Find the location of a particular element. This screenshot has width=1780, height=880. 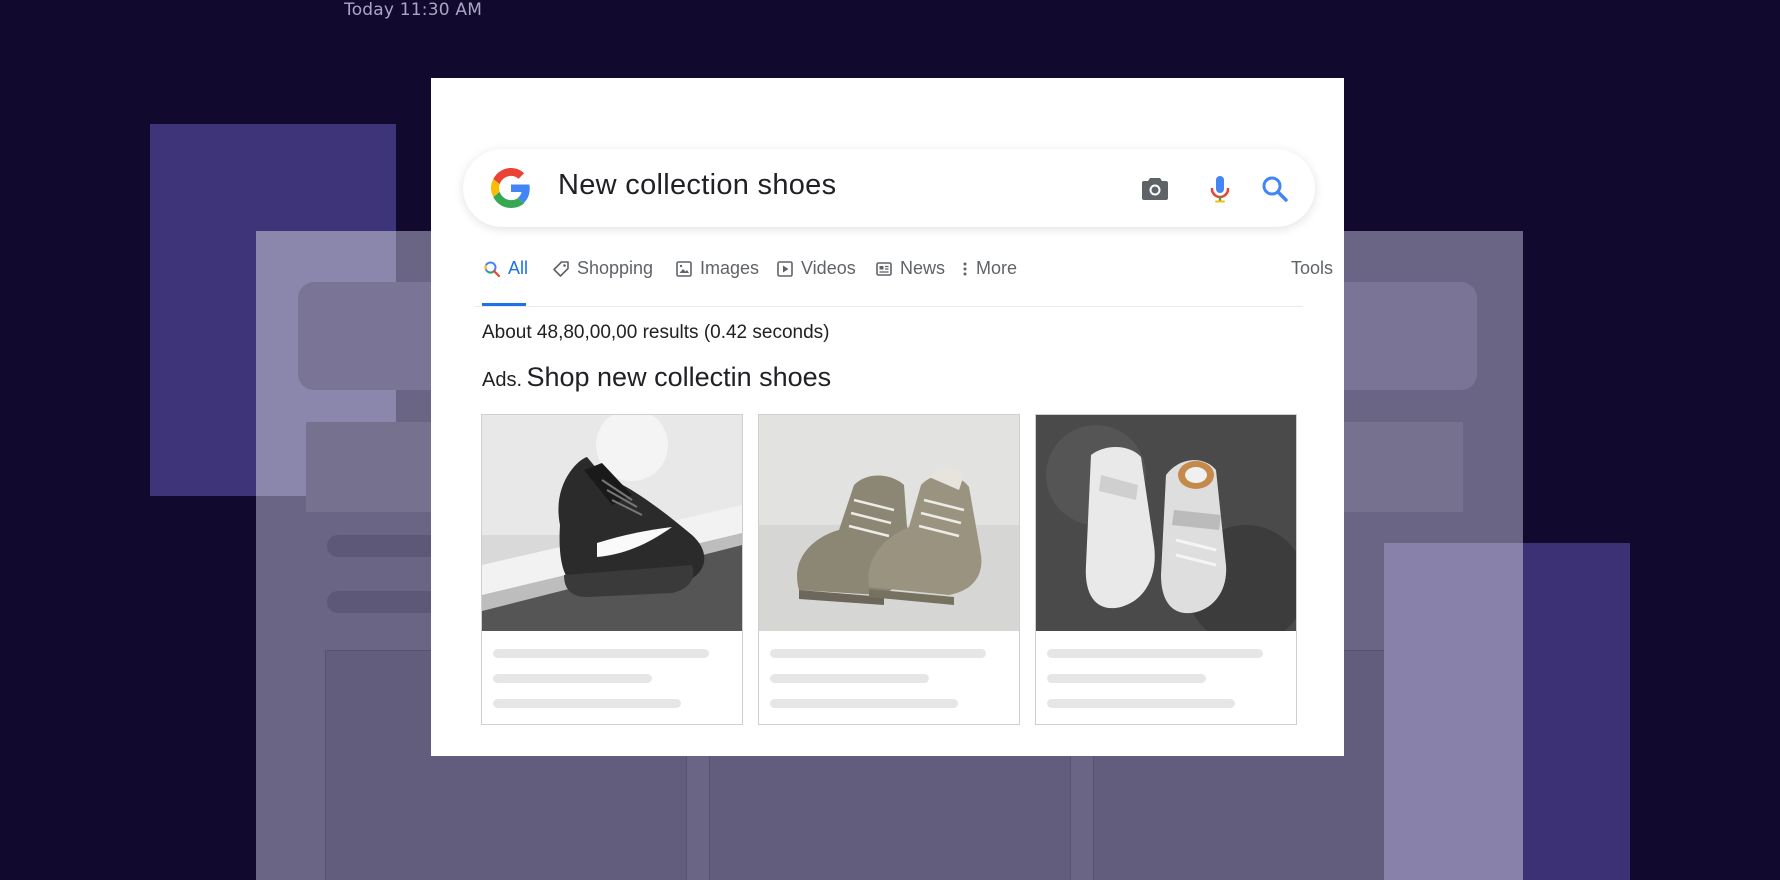

ads-heading: Ads. Shop new collectin shoes is located at coordinates (656, 377).